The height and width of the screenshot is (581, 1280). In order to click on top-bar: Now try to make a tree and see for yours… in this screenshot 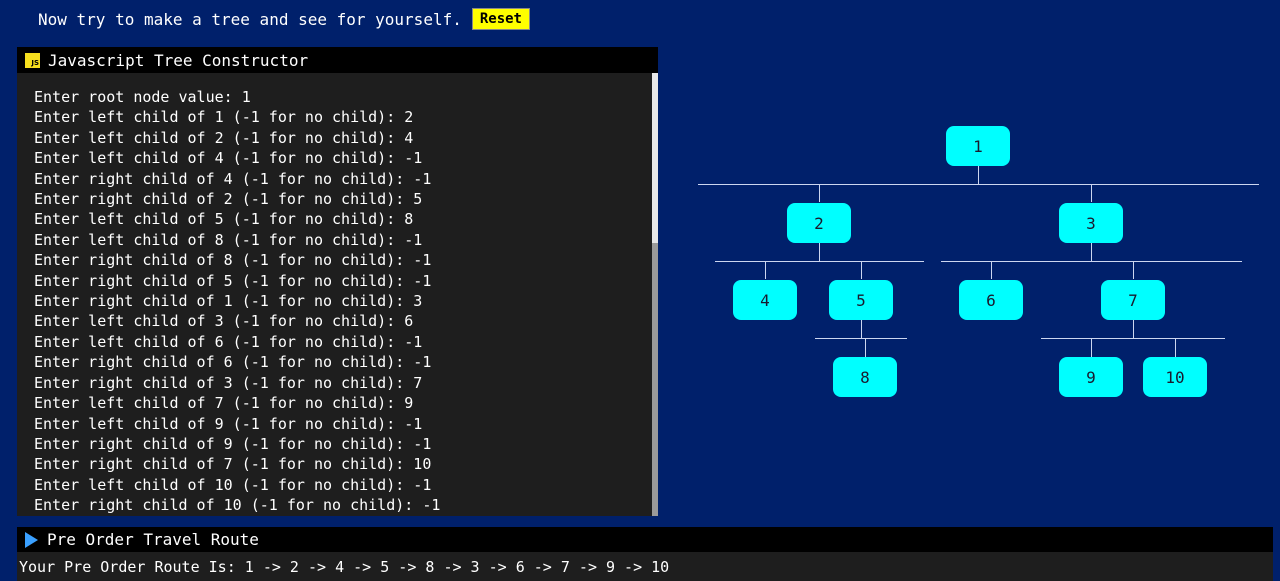, I will do `click(284, 19)`.